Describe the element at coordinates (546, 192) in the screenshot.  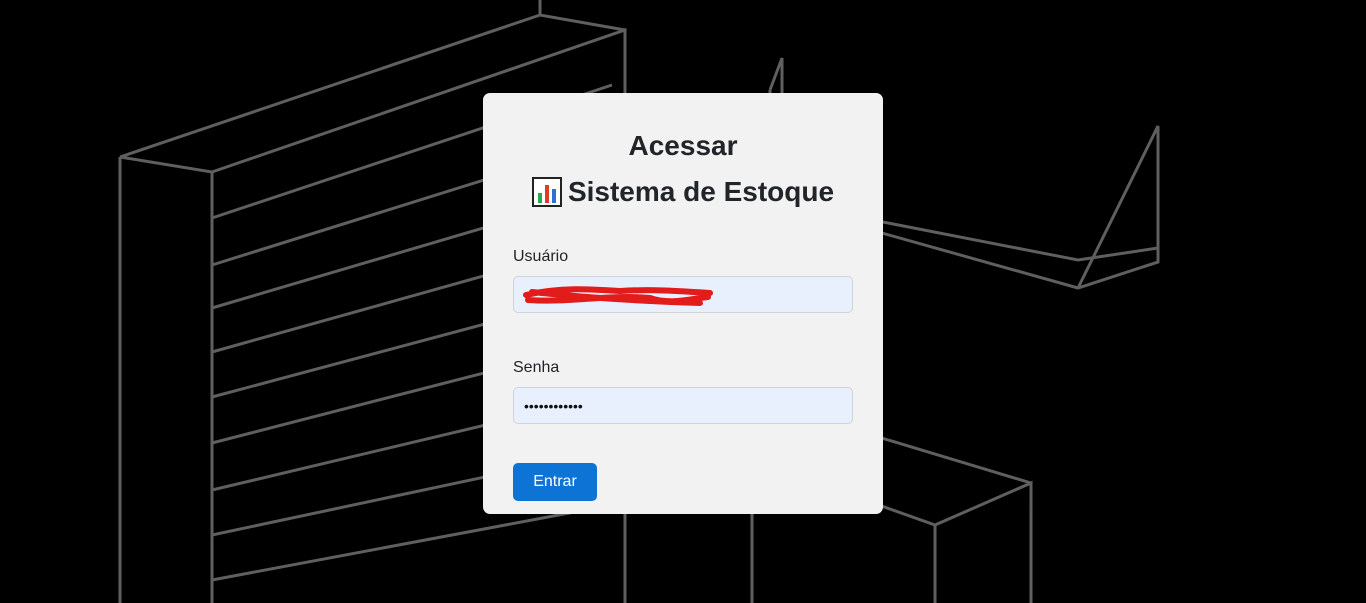
I see `bar-chart-icon` at that location.